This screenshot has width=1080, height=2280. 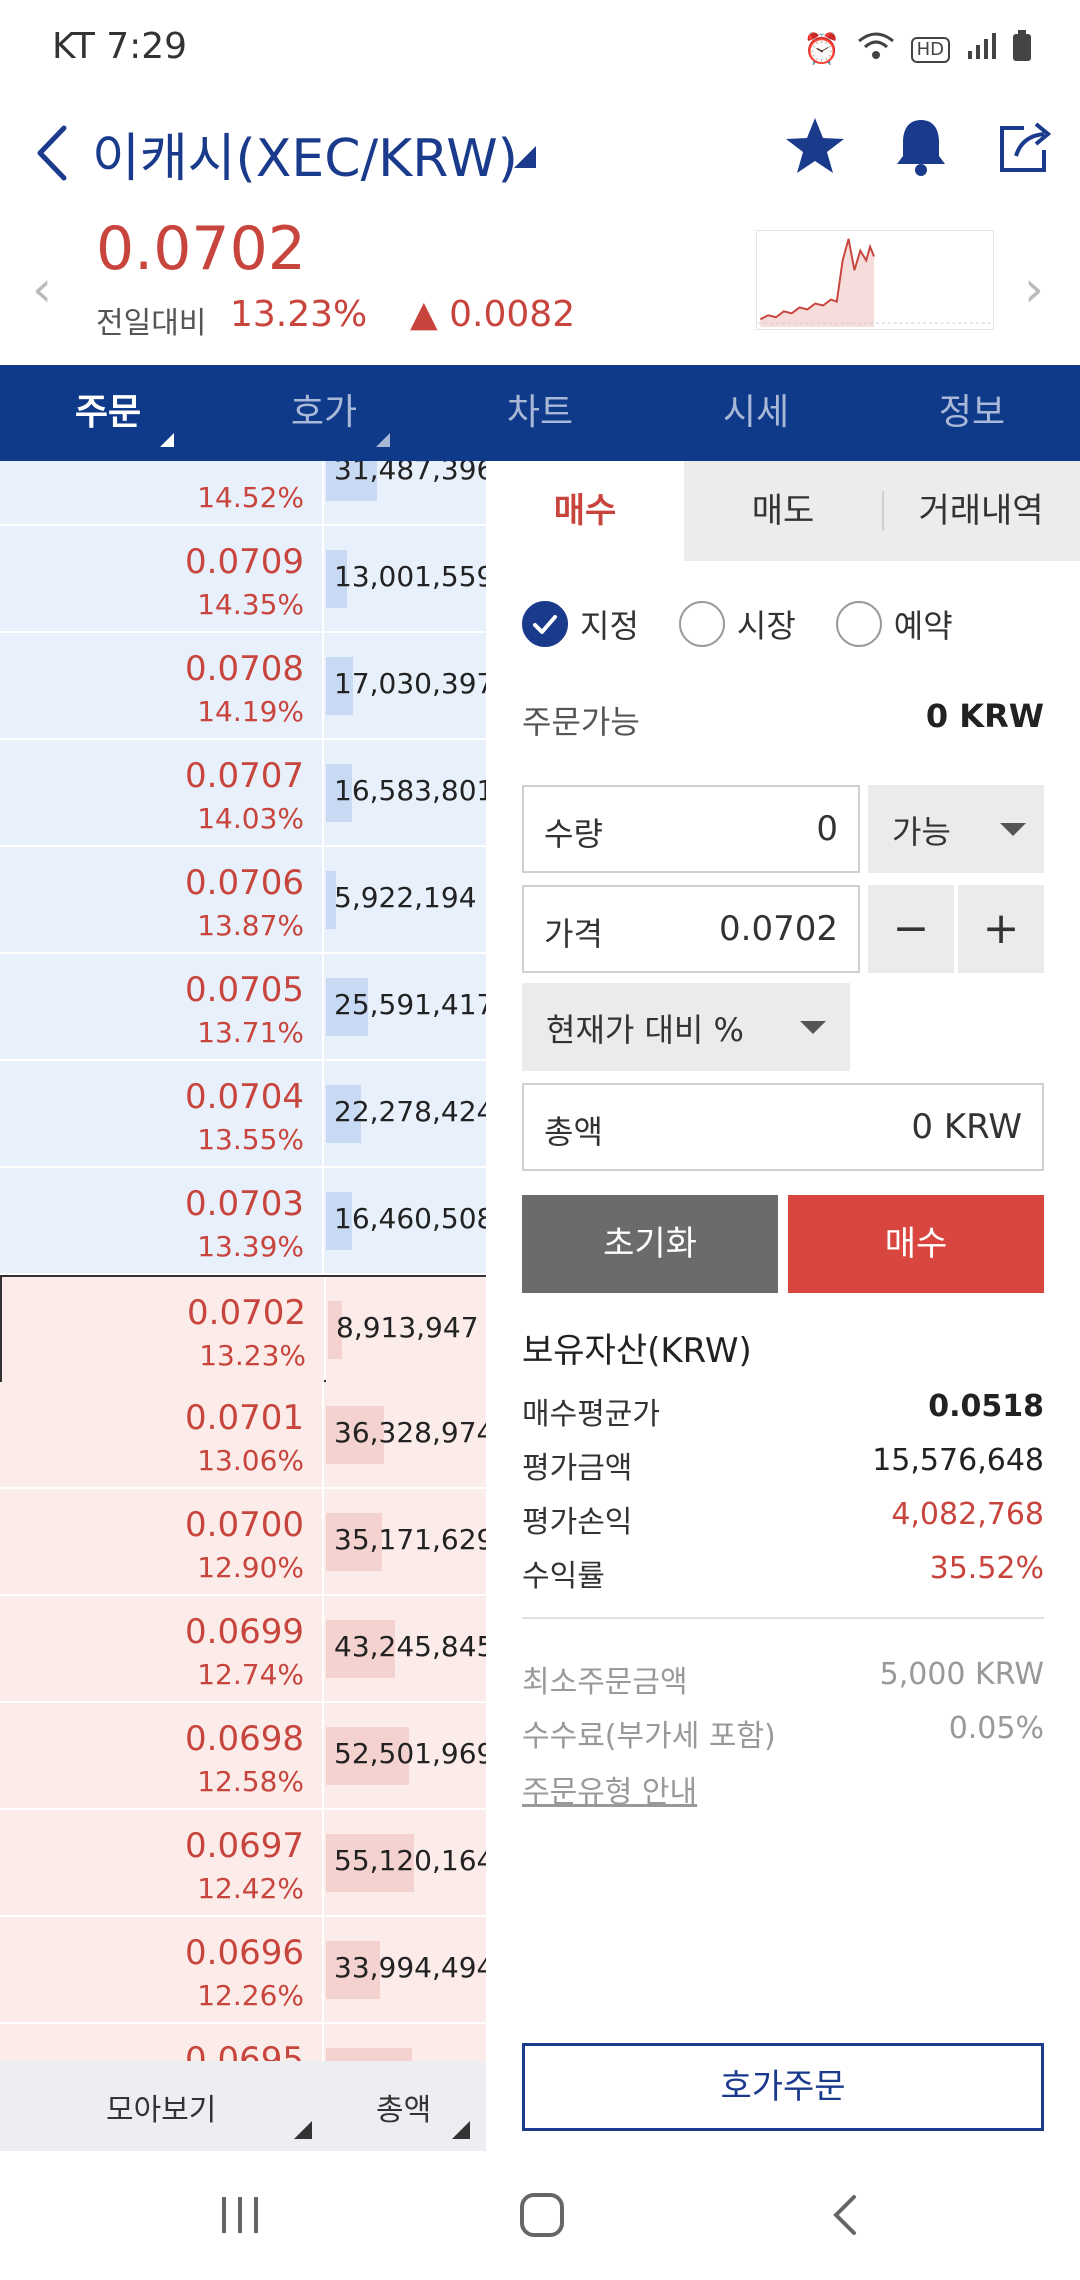 I want to click on order-type-market: 시장, so click(x=737, y=624).